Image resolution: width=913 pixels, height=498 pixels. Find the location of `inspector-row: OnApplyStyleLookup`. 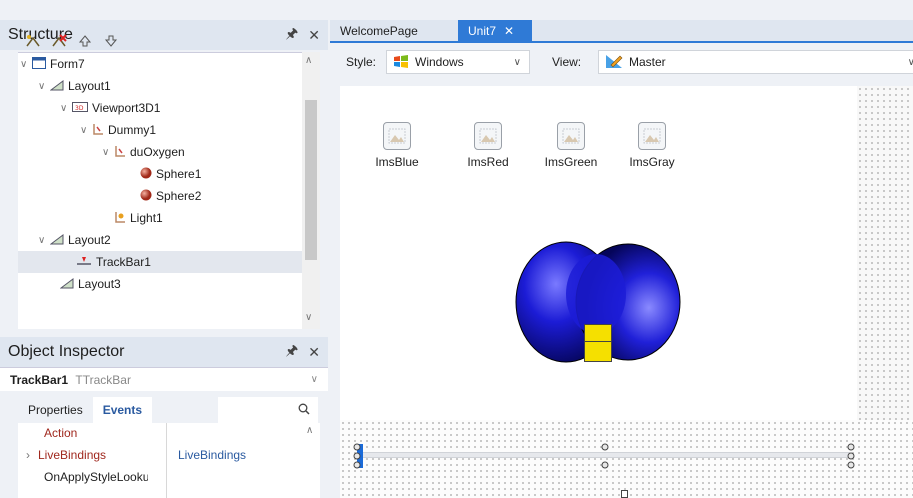

inspector-row: OnApplyStyleLookup is located at coordinates (169, 477).